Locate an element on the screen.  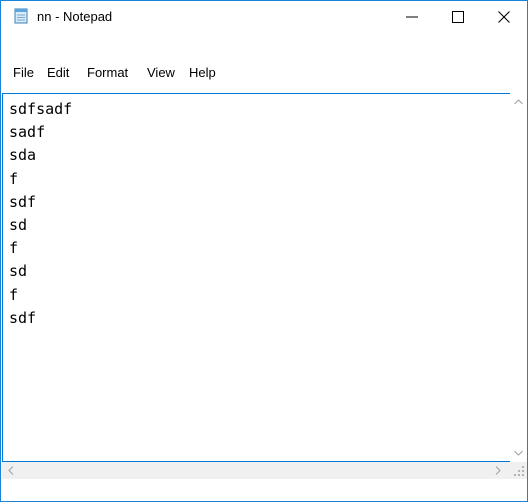
minimize-icon is located at coordinates (412, 16).